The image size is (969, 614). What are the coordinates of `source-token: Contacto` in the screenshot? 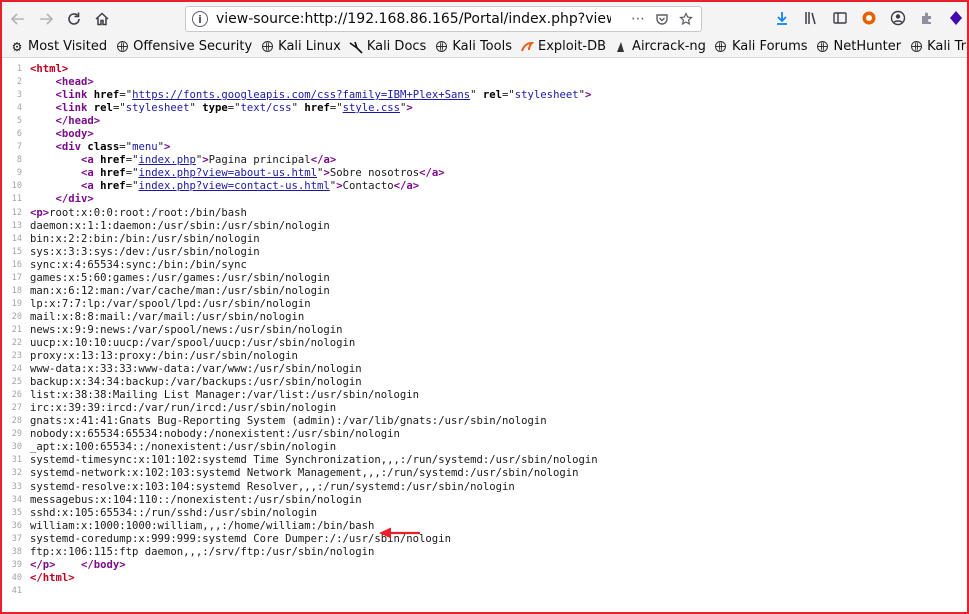 It's located at (368, 186).